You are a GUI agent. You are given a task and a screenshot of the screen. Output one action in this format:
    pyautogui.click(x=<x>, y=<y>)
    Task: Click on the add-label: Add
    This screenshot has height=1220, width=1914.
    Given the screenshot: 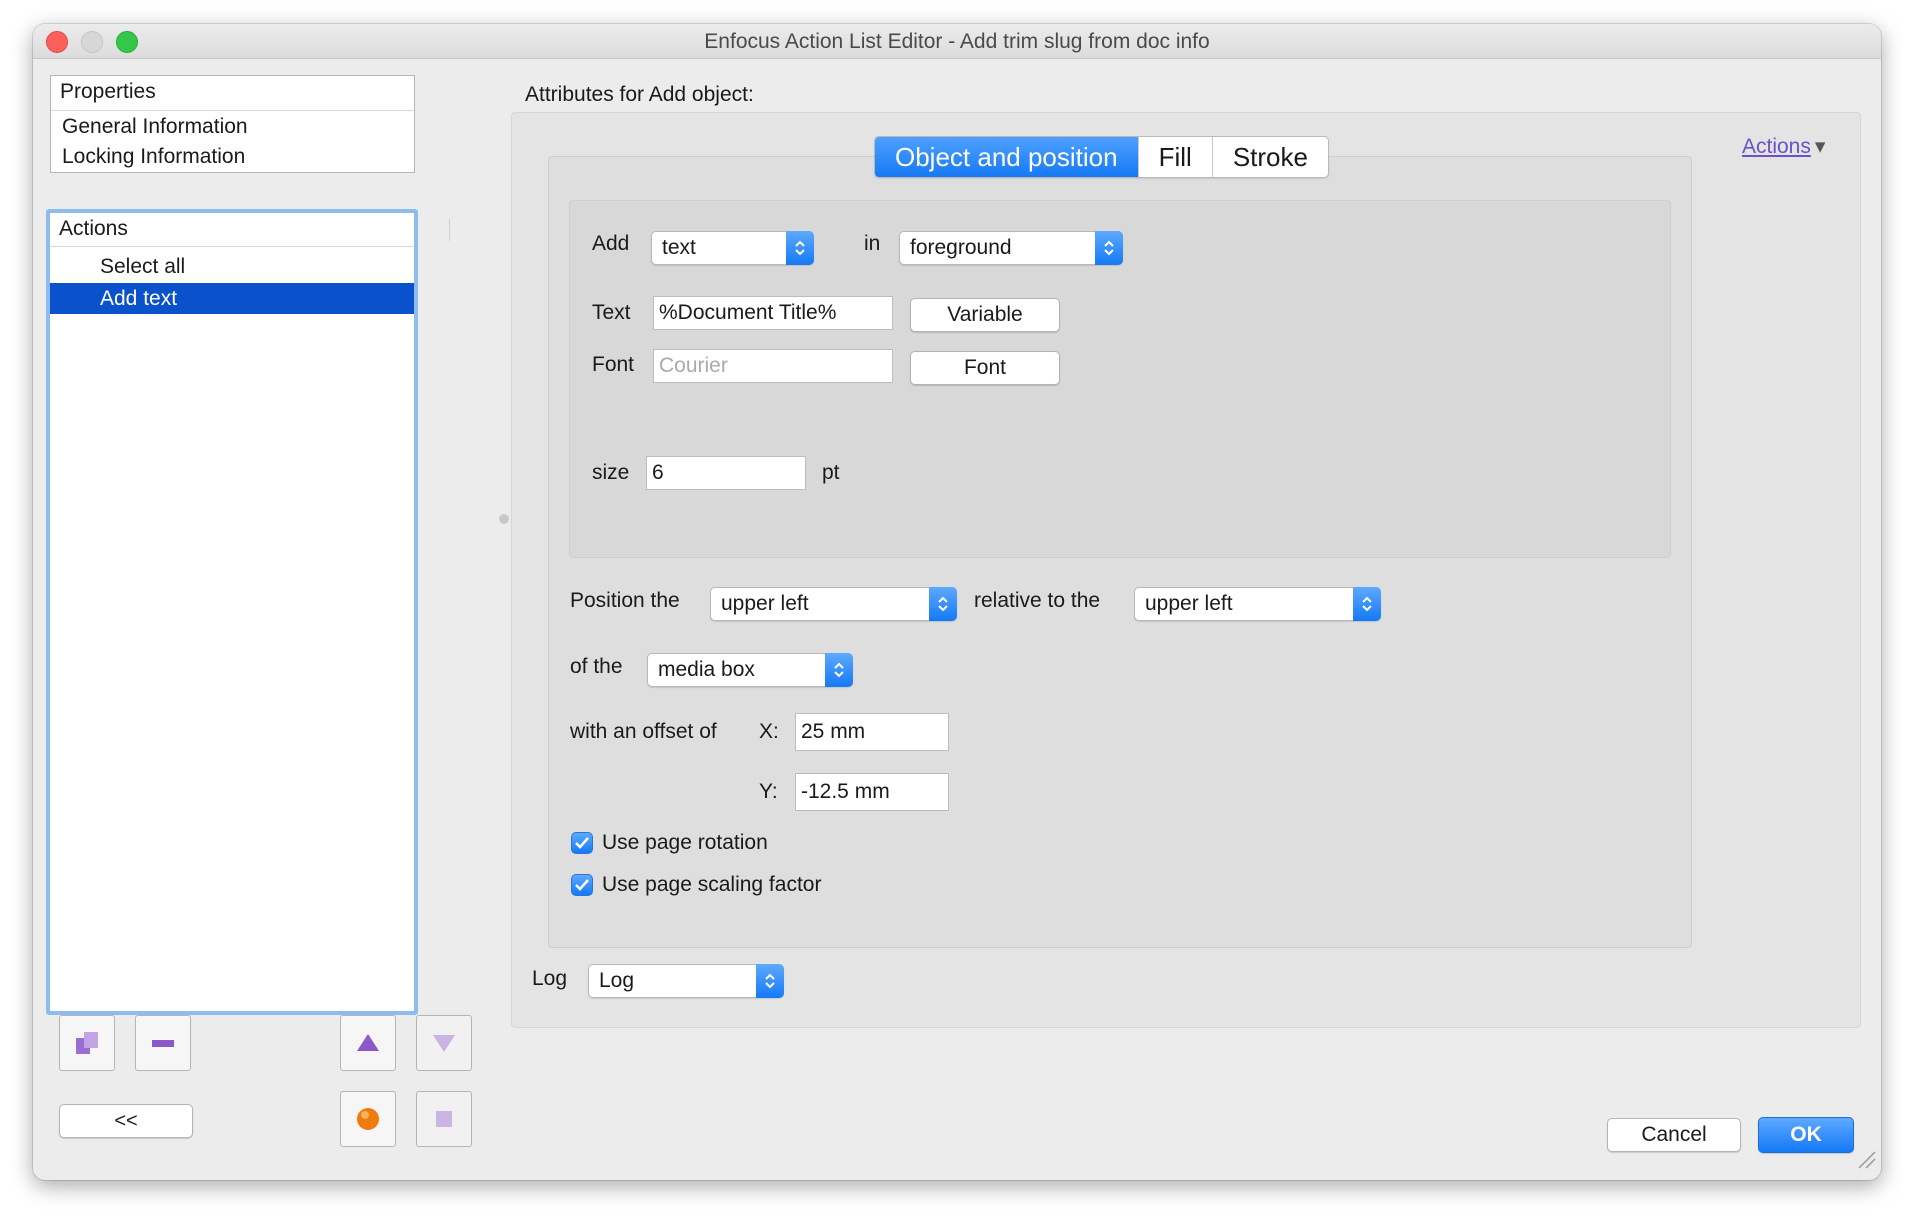 What is the action you would take?
    pyautogui.click(x=611, y=243)
    